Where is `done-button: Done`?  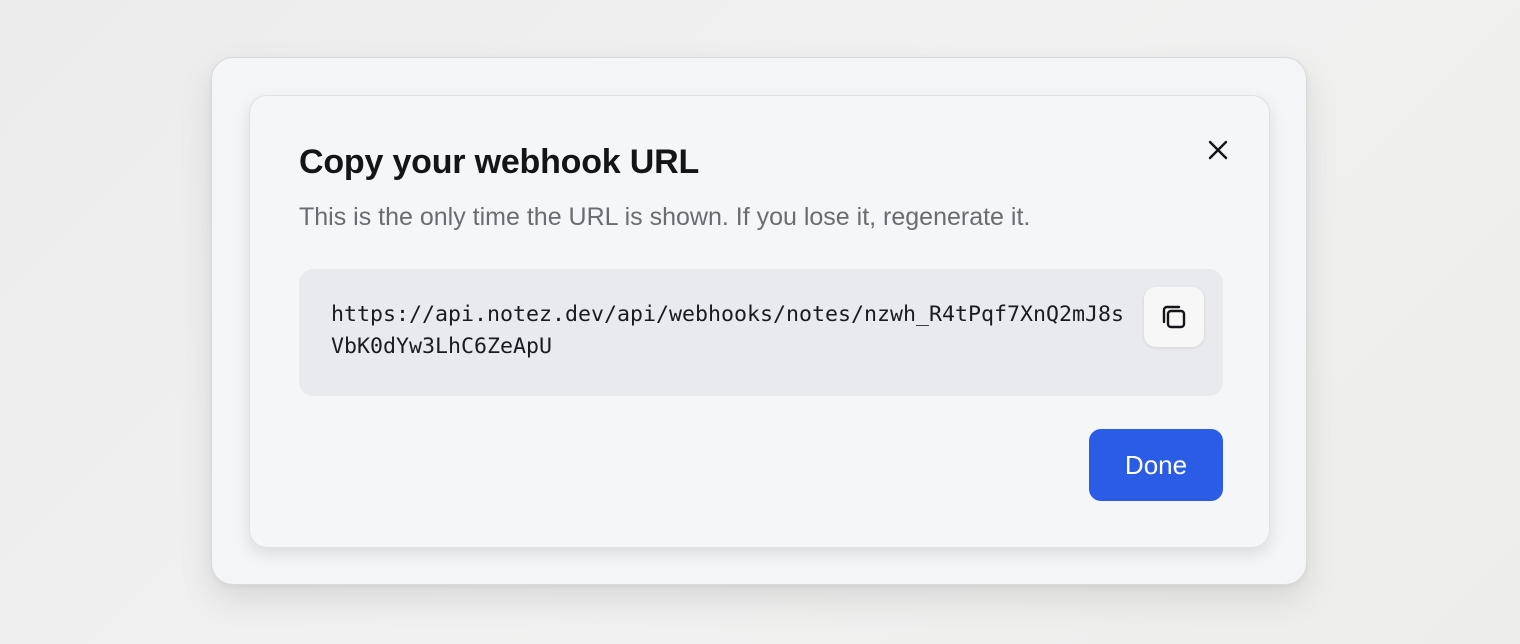
done-button: Done is located at coordinates (1156, 465).